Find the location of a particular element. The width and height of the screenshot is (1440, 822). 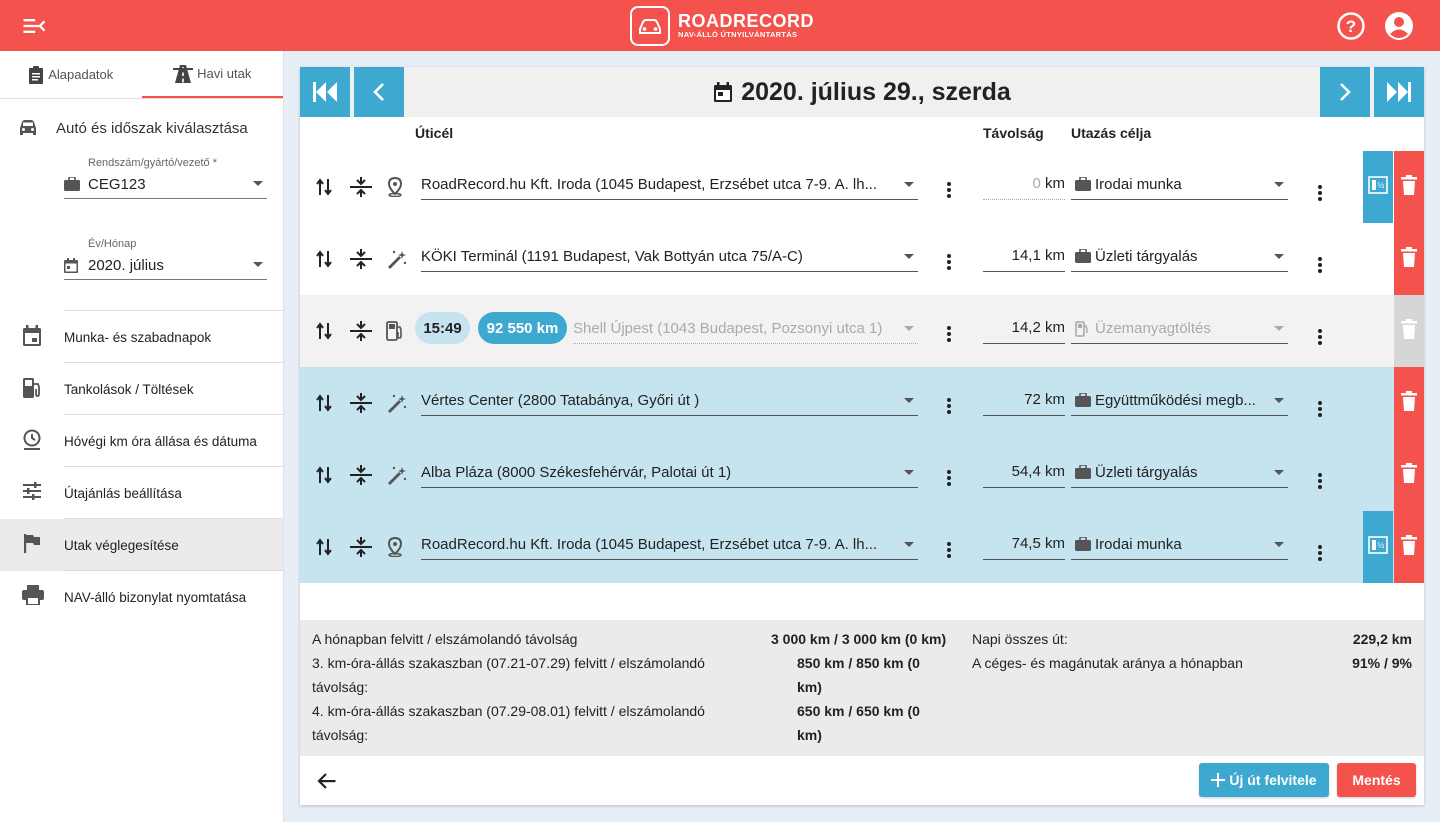

first-day-button is located at coordinates (325, 92).